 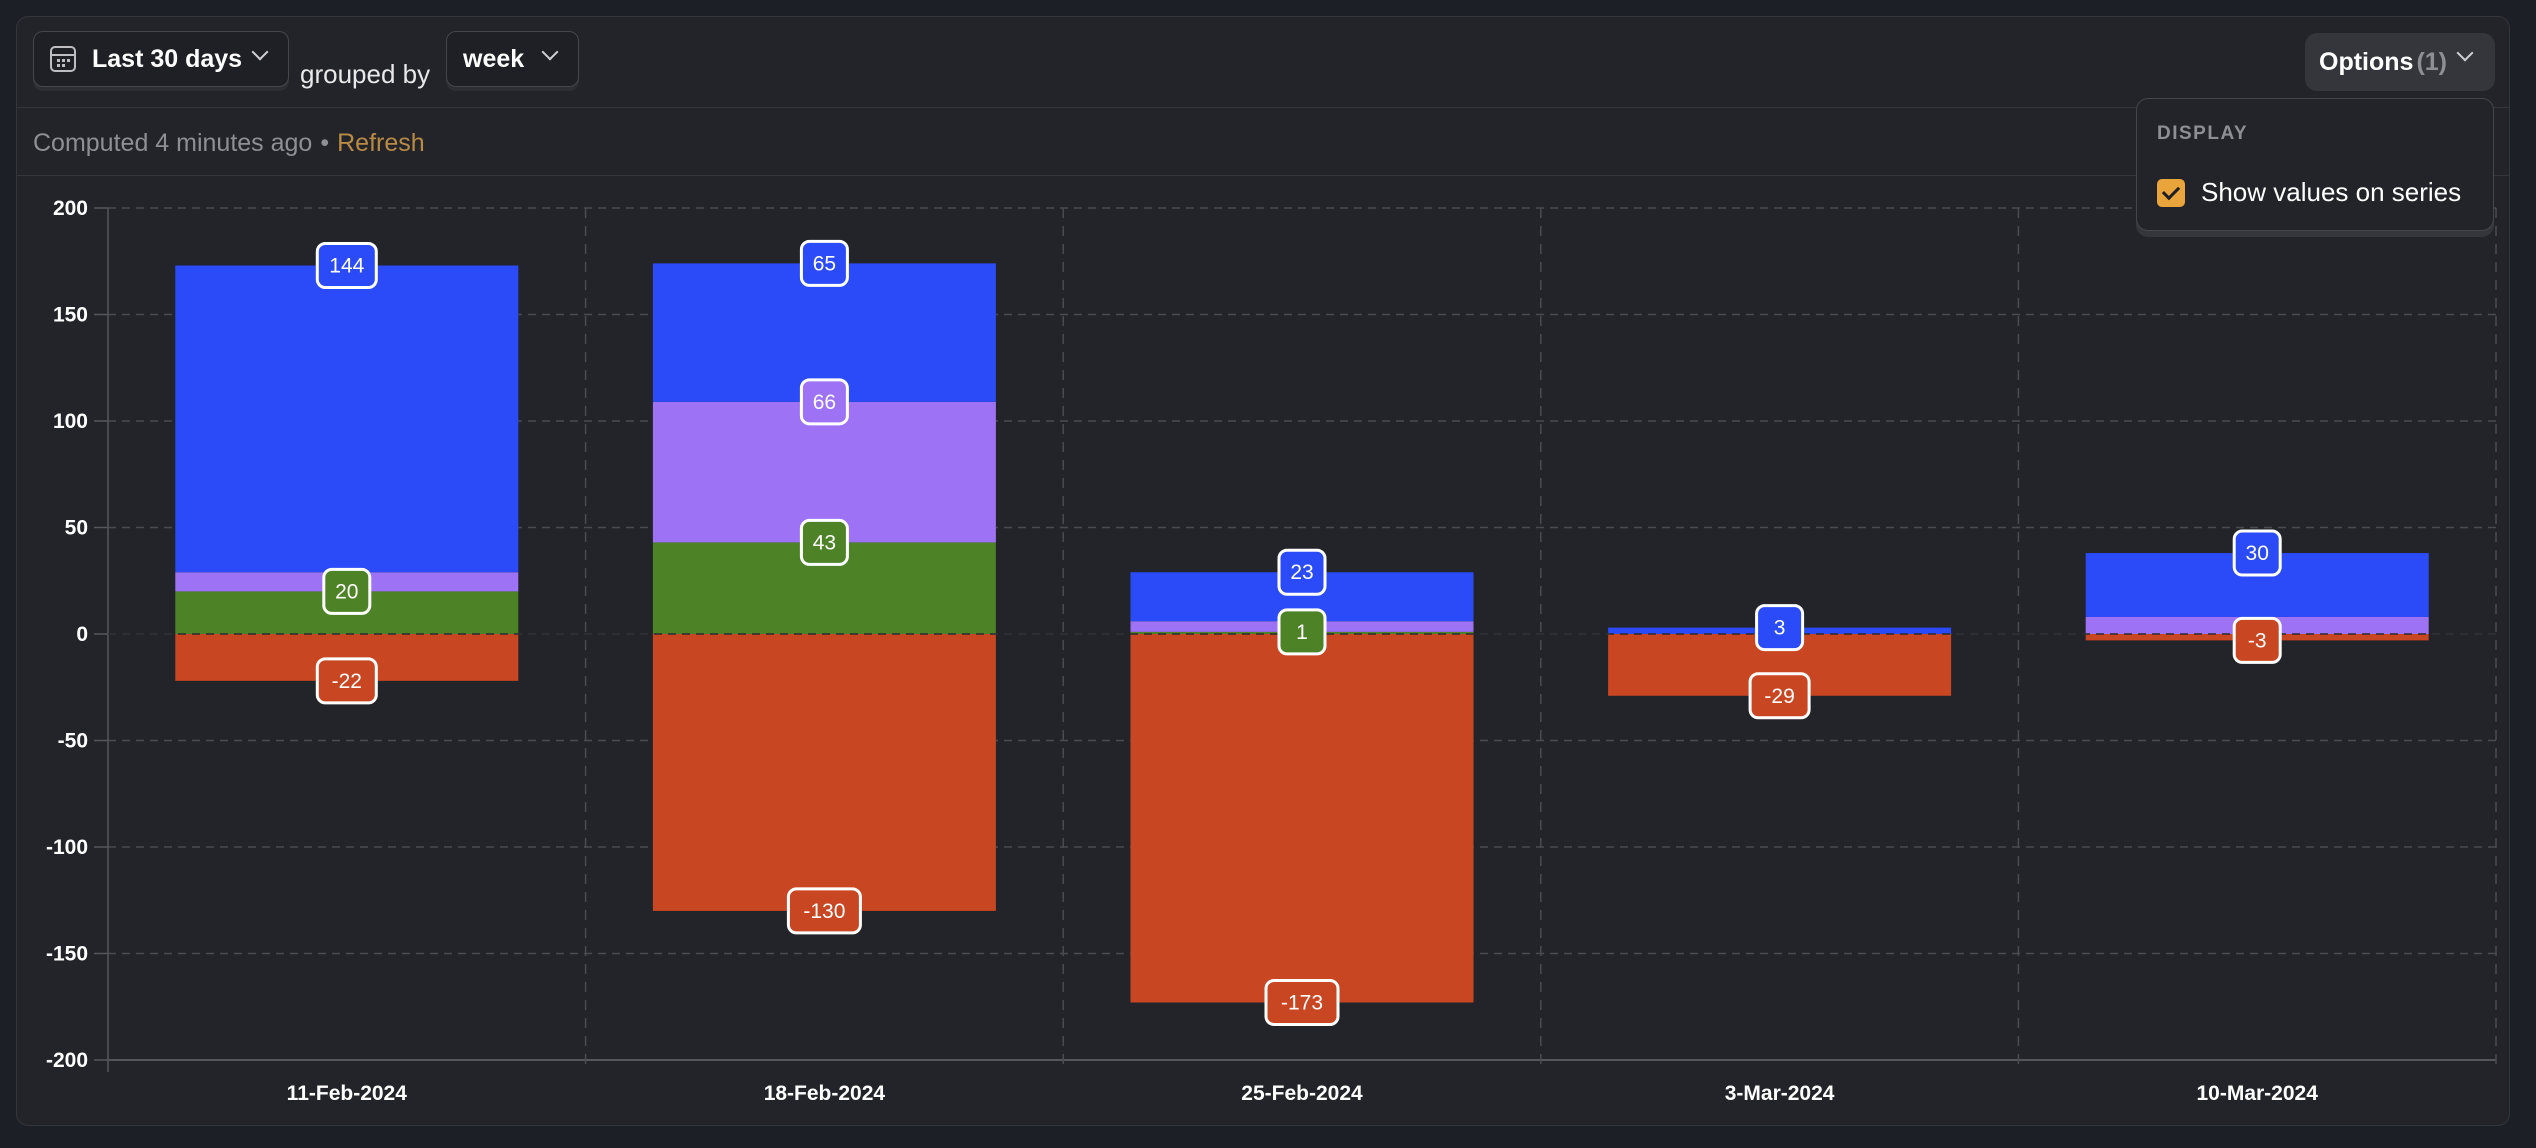 What do you see at coordinates (73, 741) in the screenshot?
I see `y-tick-label: -50` at bounding box center [73, 741].